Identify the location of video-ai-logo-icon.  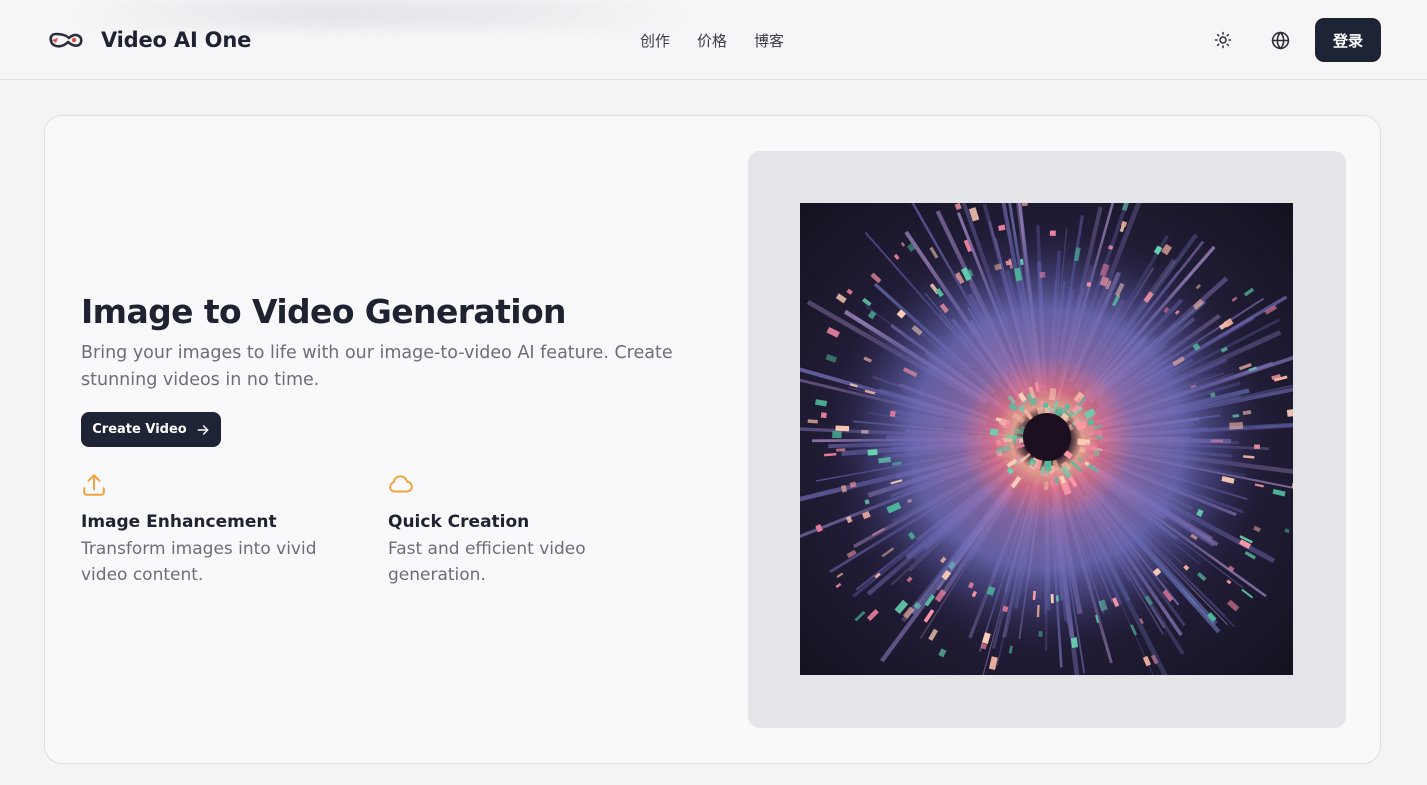
(66, 40).